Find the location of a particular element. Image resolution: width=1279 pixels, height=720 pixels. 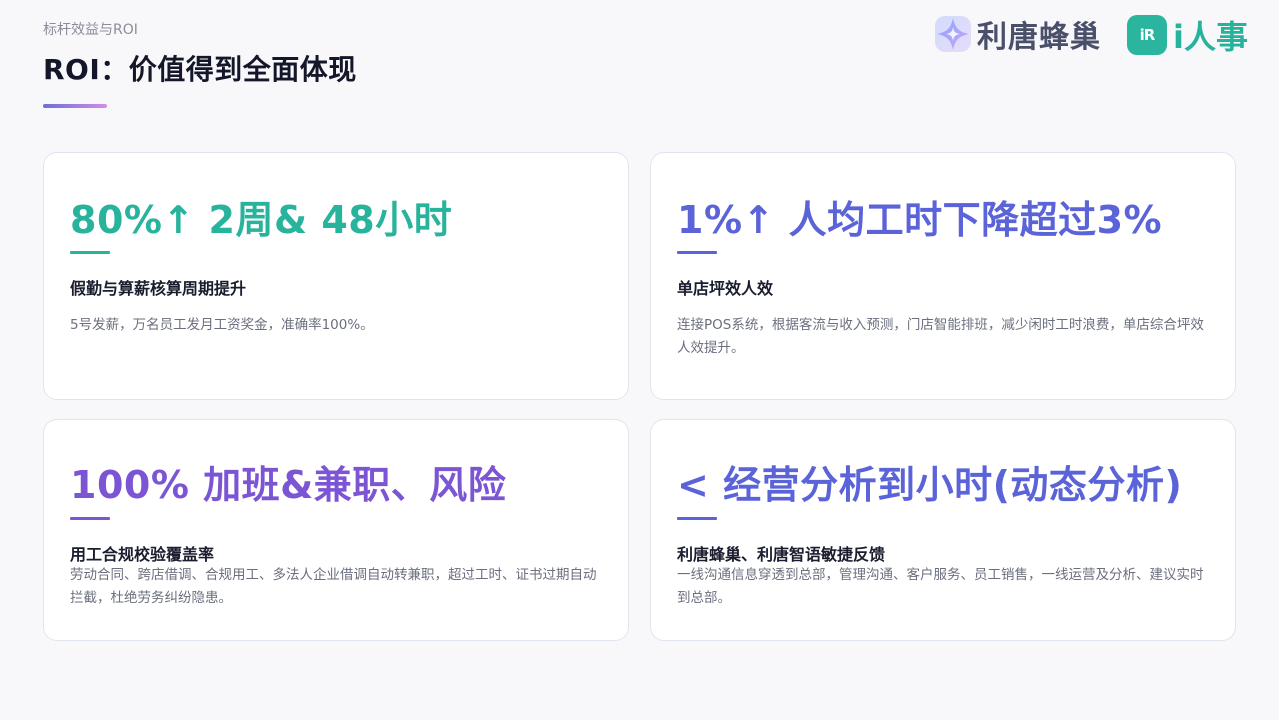

irenshi-logo-text: i人事 is located at coordinates (1210, 37).